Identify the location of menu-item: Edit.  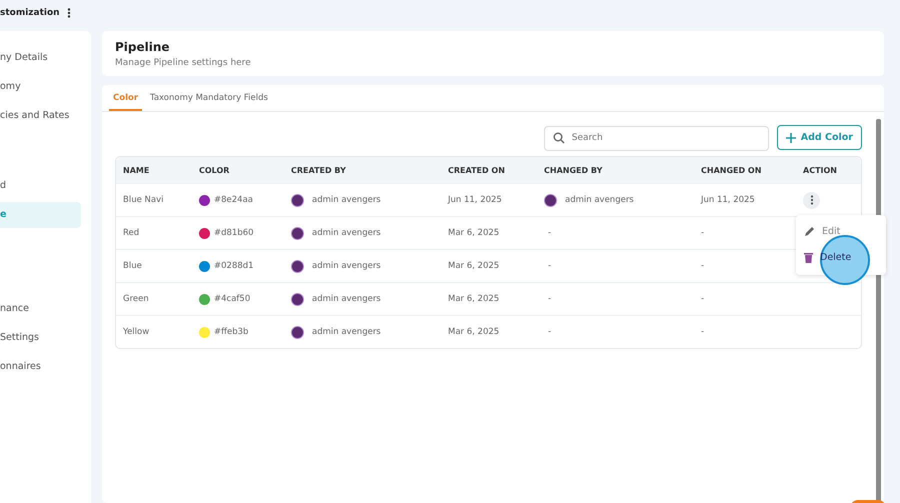
(841, 231).